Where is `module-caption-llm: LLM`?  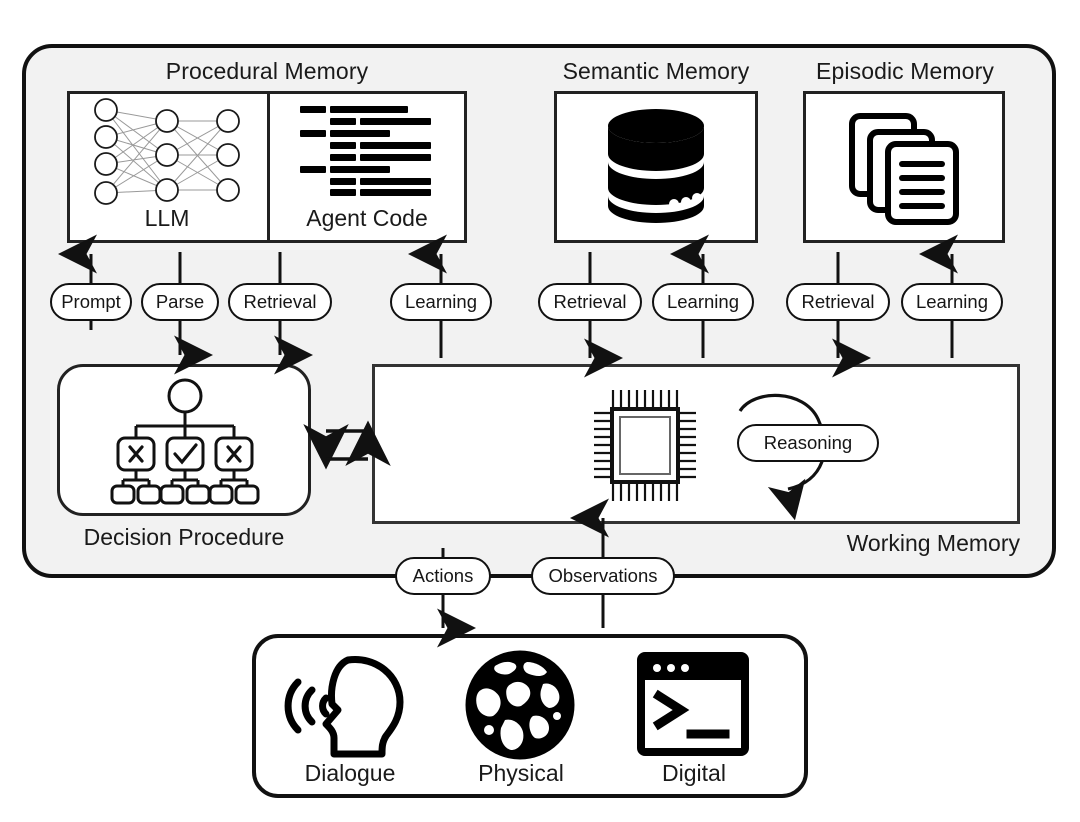
module-caption-llm: LLM is located at coordinates (167, 218).